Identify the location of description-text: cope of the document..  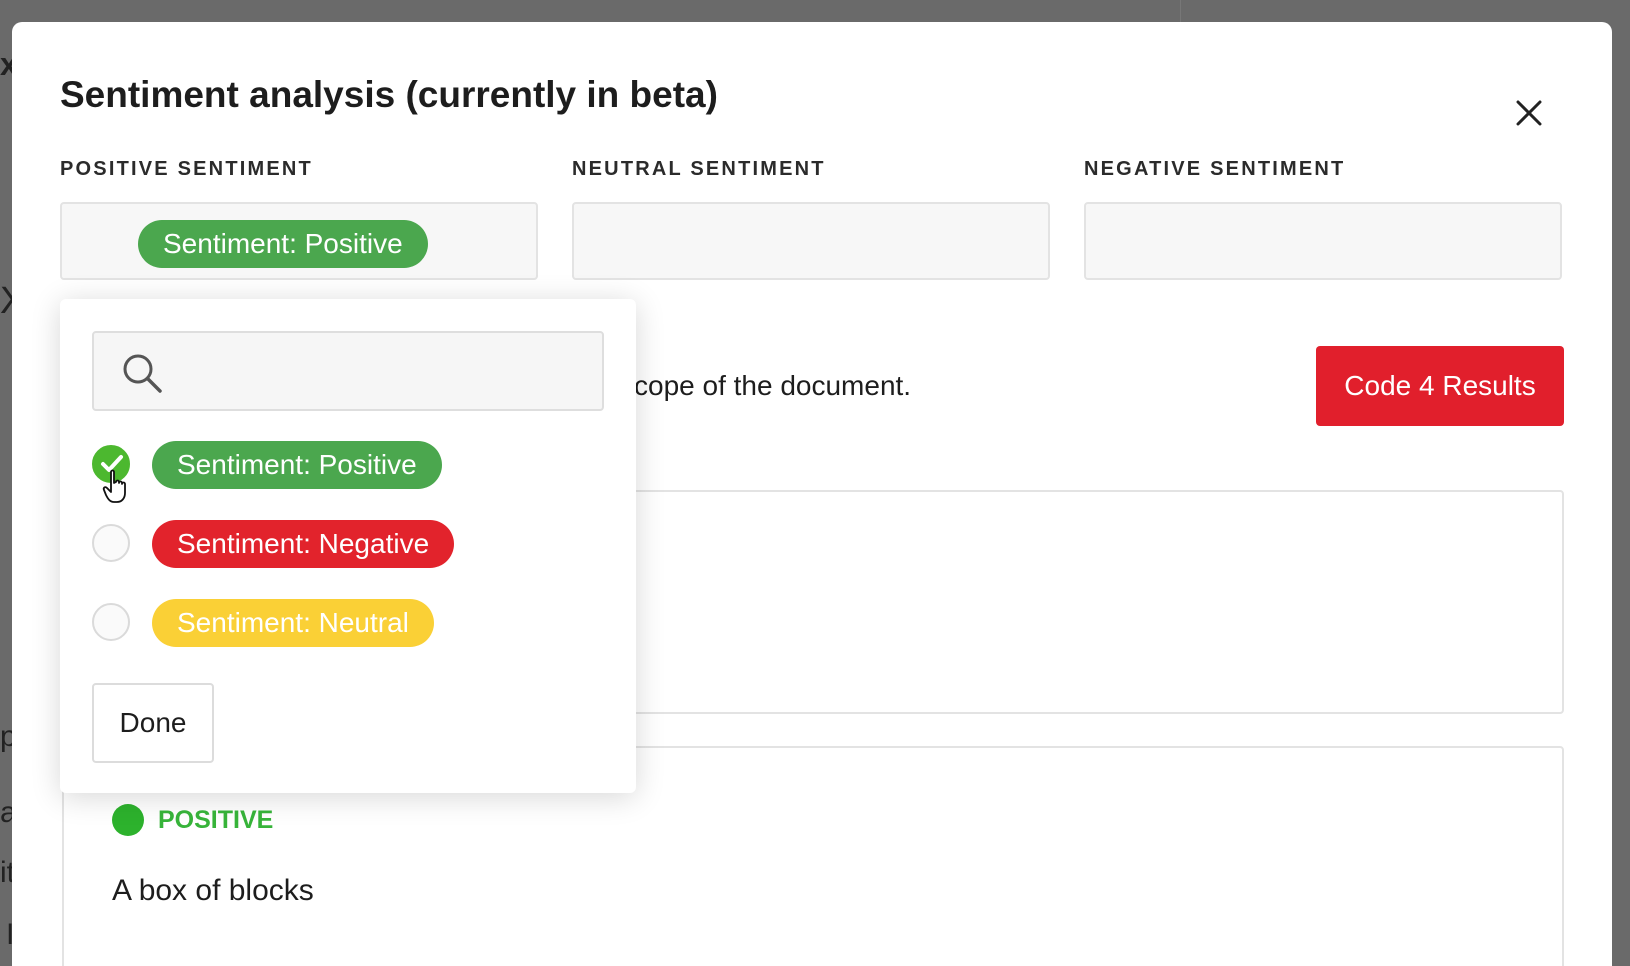
(773, 385).